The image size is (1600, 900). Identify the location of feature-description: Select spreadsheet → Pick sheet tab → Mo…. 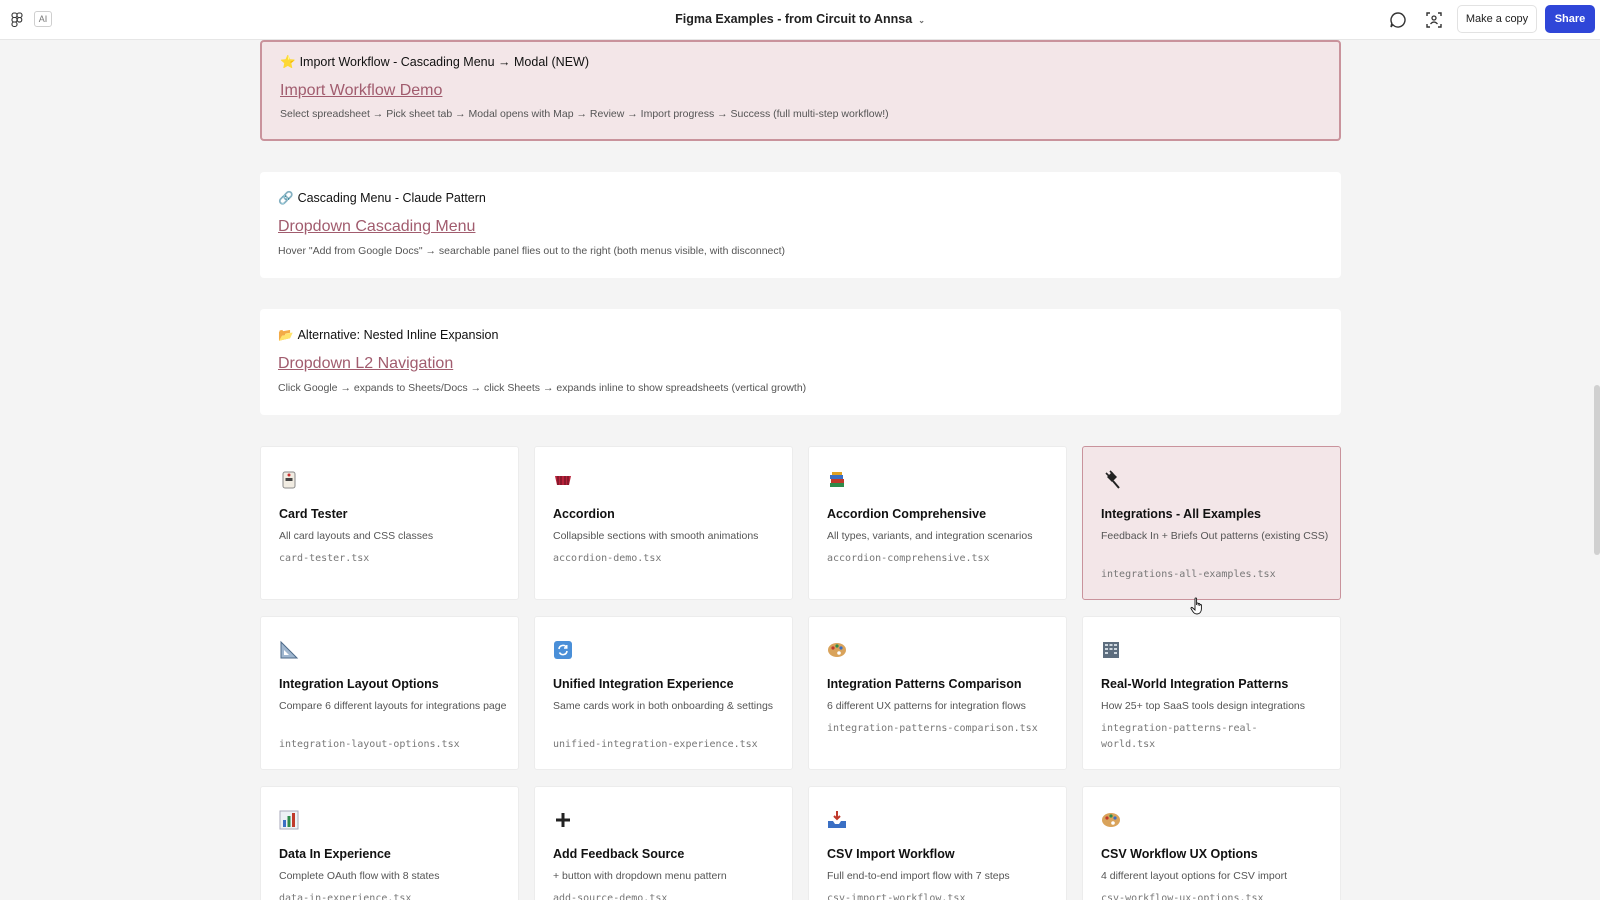
(584, 114).